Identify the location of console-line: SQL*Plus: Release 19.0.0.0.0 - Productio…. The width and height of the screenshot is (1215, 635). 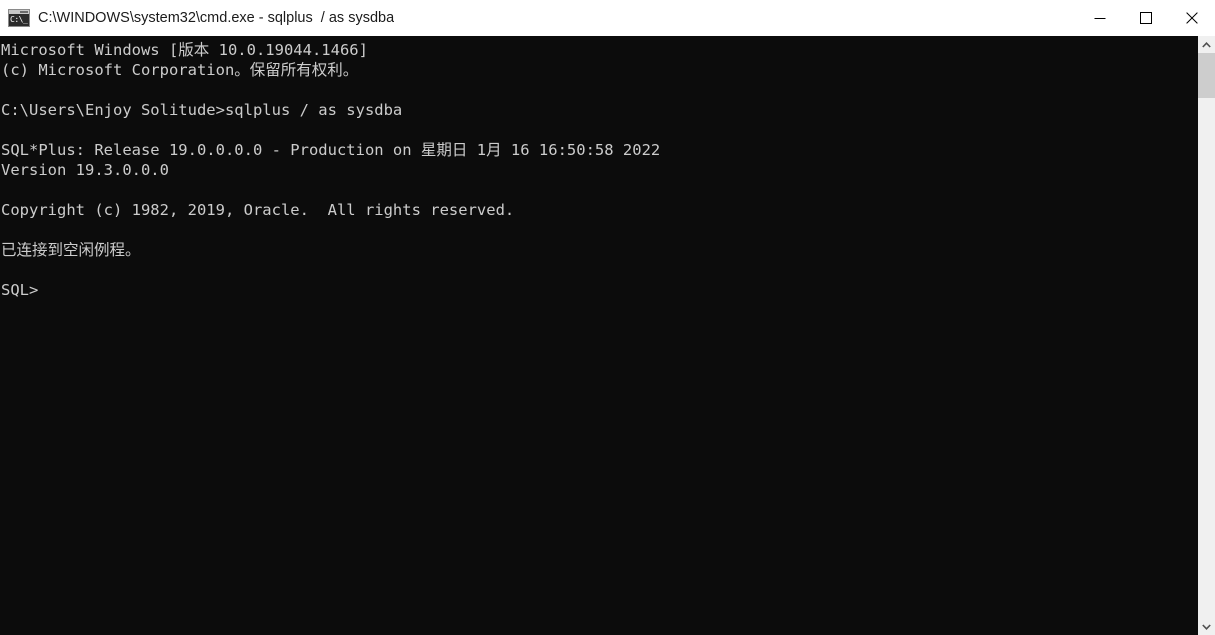
(331, 150).